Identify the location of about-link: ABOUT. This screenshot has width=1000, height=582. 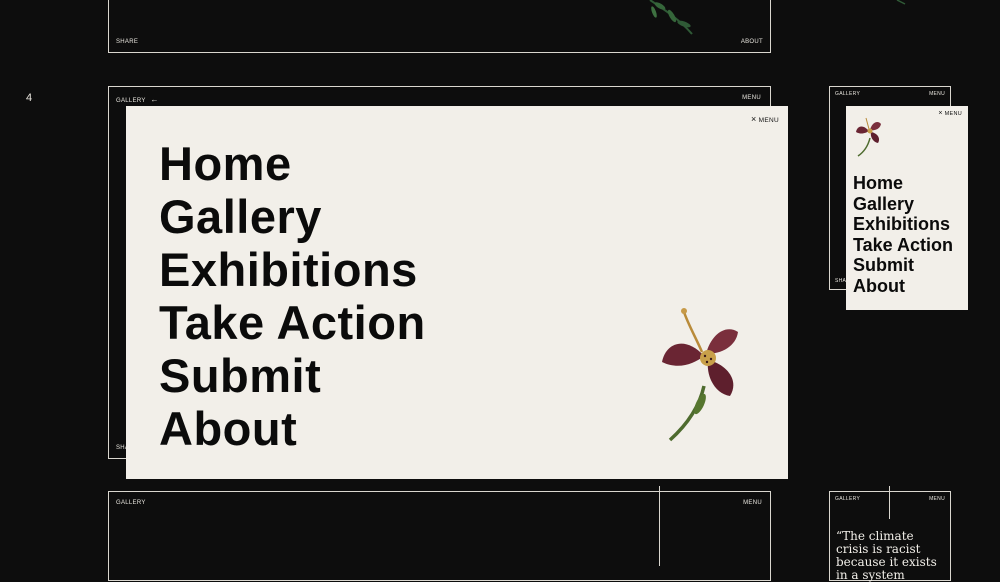
(752, 42).